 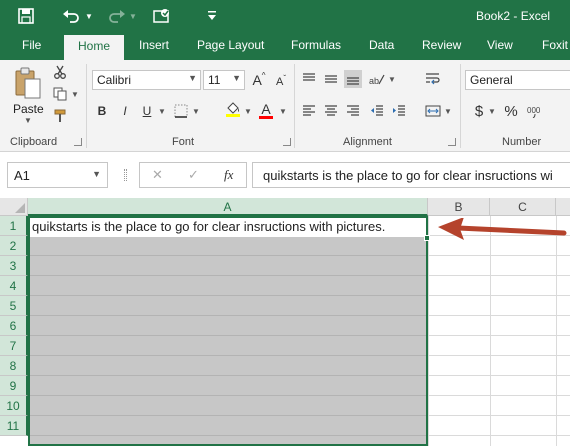 I want to click on font-name-value: Calibri, so click(x=114, y=80).